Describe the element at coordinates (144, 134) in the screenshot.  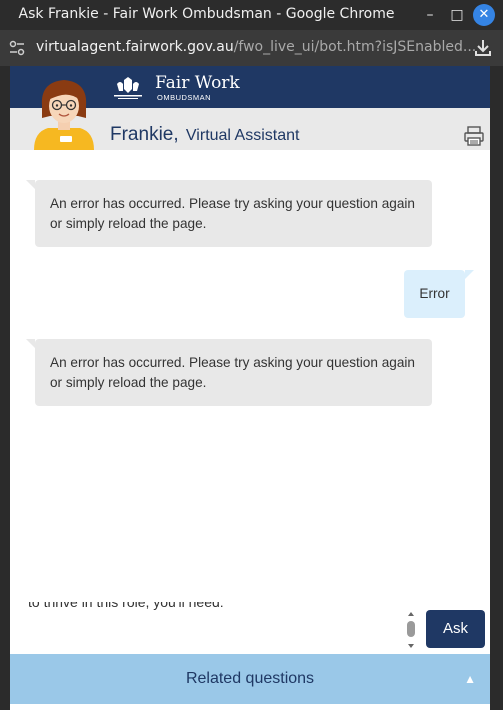
I see `bot-name: Frankie,` at that location.